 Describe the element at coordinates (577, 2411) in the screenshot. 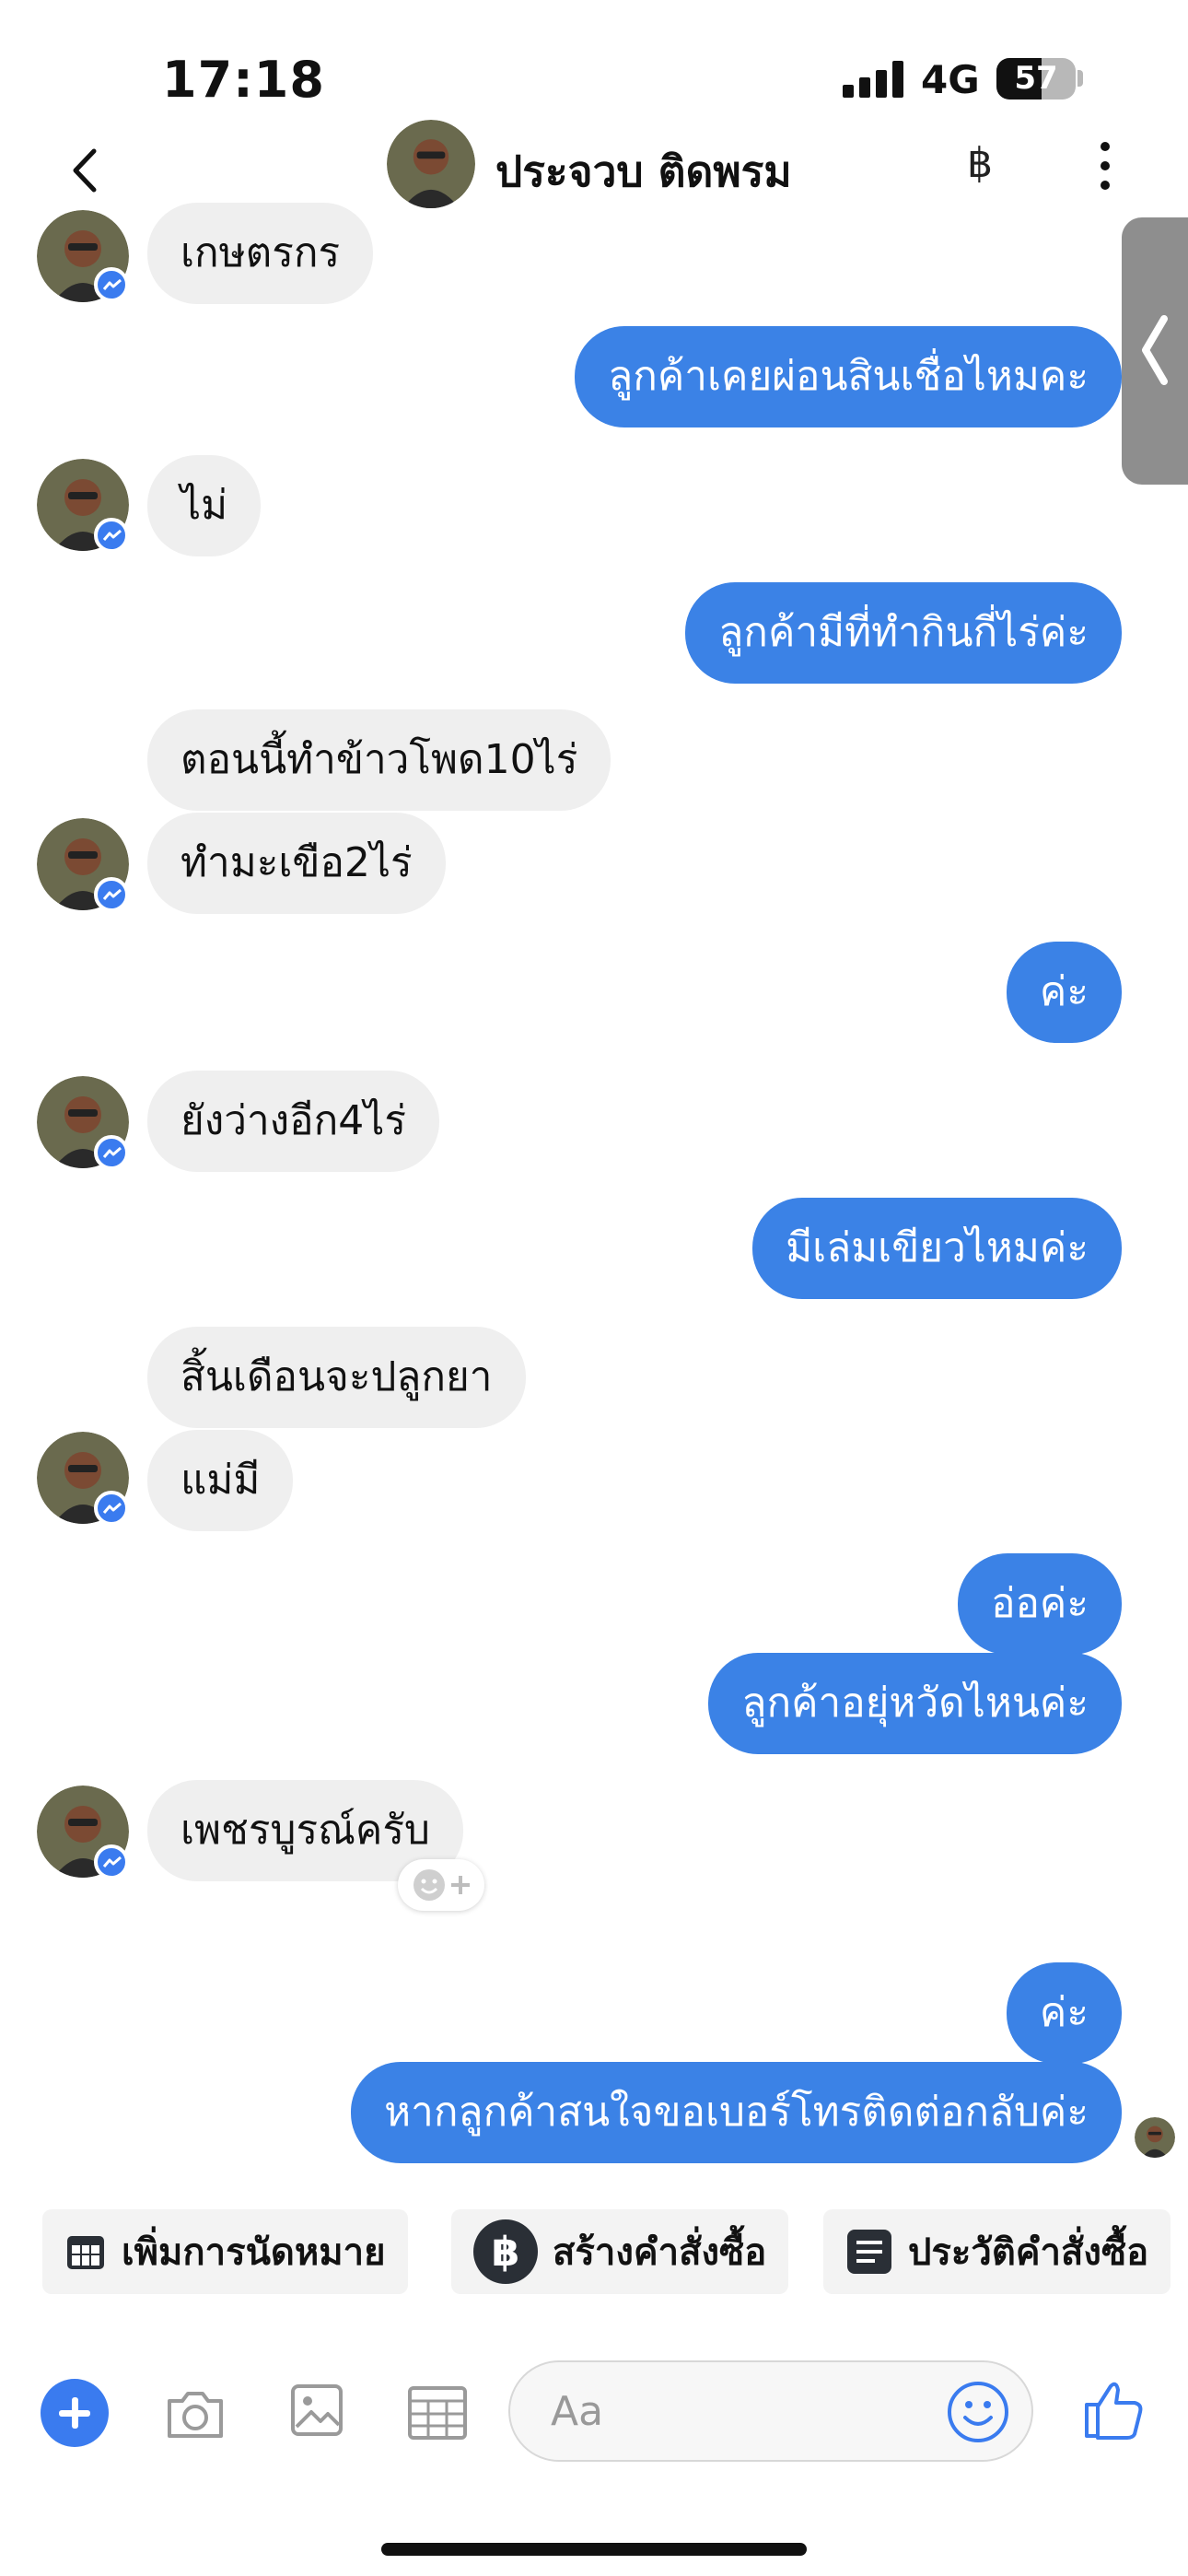

I see `message-input-placeholder: Aa` at that location.